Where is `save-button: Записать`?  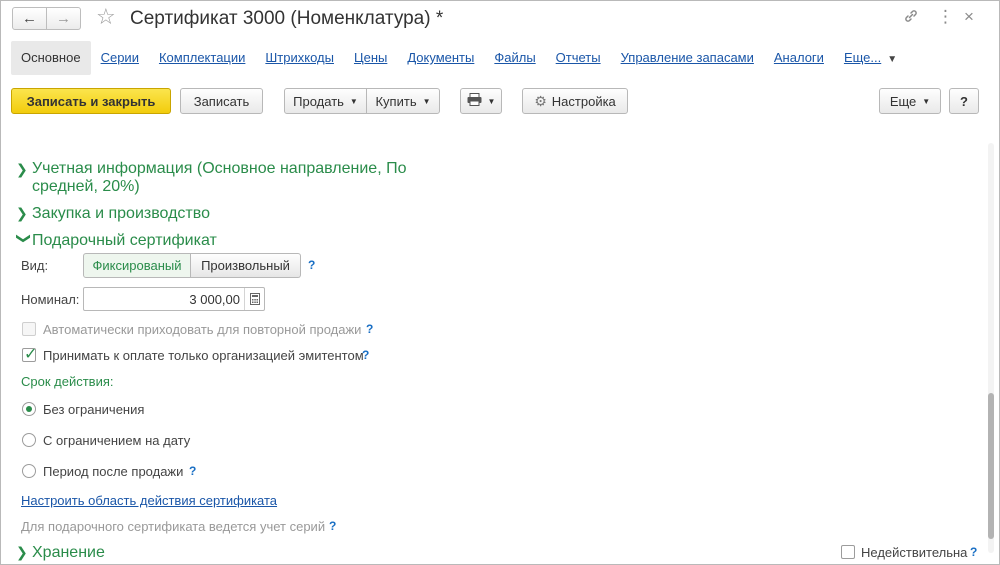 save-button: Записать is located at coordinates (221, 101).